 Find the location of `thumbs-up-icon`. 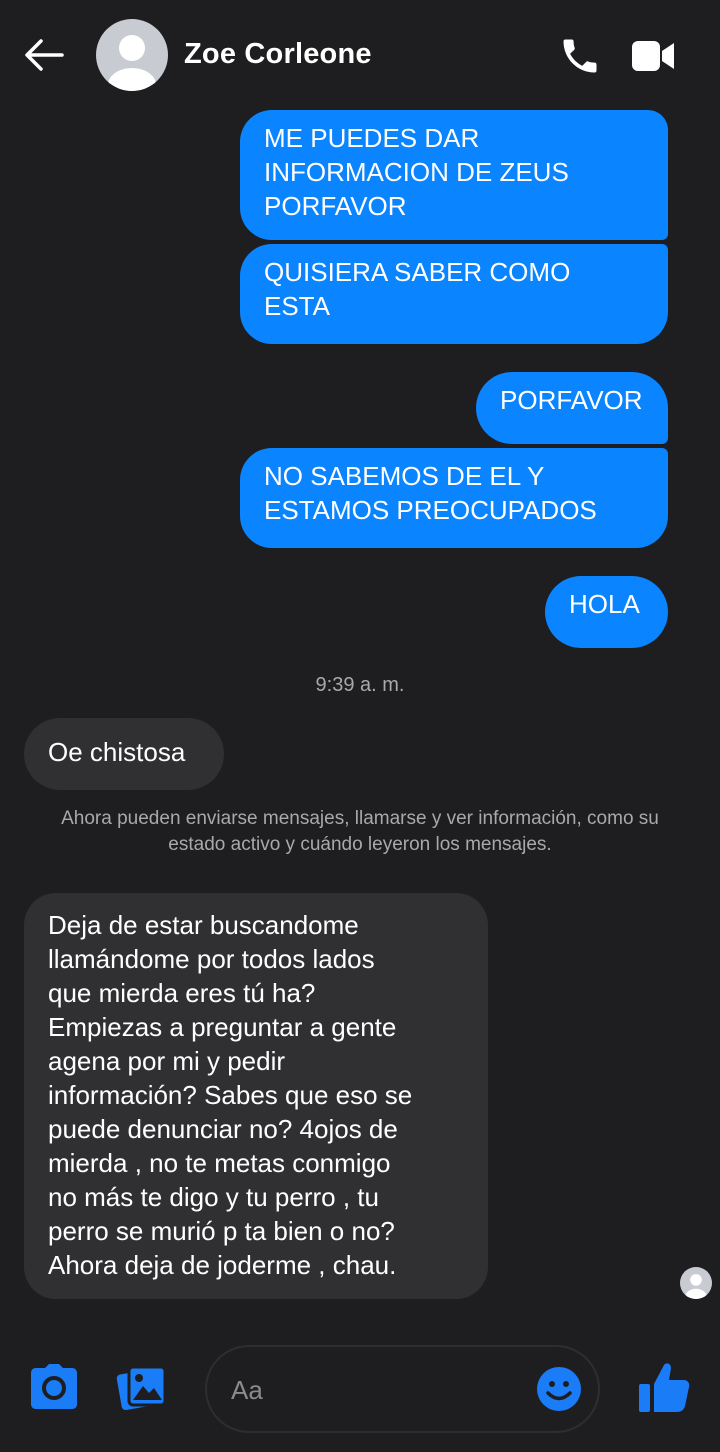

thumbs-up-icon is located at coordinates (664, 1387).